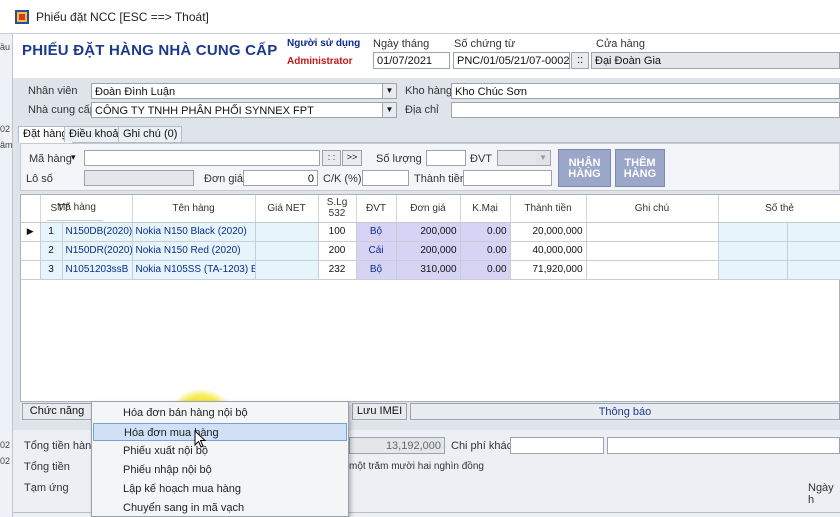 This screenshot has height=517, width=840. What do you see at coordinates (715, 60) in the screenshot?
I see `store-field: Đại Đoàn Gia` at bounding box center [715, 60].